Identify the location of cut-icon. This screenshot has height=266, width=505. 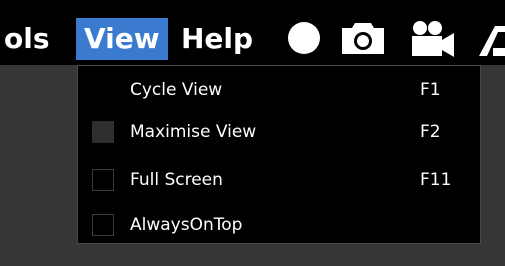
(492, 39).